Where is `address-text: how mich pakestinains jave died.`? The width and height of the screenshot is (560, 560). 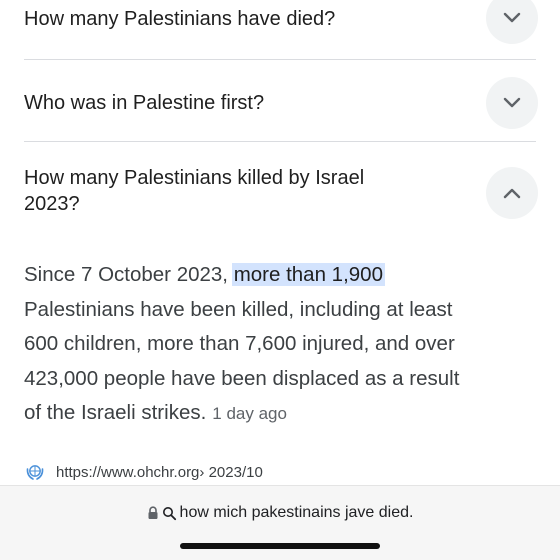 address-text: how mich pakestinains jave died. is located at coordinates (297, 513).